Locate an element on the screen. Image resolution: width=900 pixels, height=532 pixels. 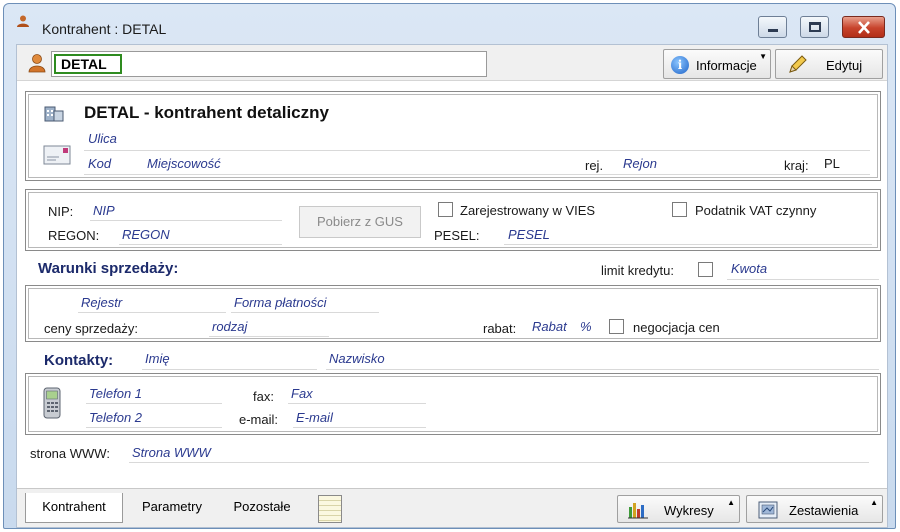
vat-payer-checkbox is located at coordinates (679, 209).